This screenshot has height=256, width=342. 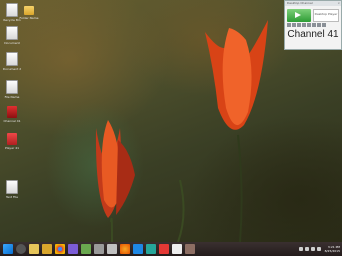 I want to click on folder-glyph-icon, so click(x=29, y=10).